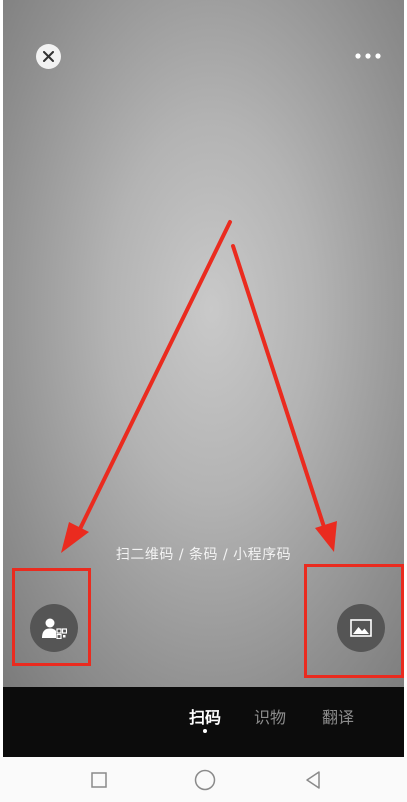  I want to click on scan-mode-bar: 扫码 识物 翻译, so click(203, 722).